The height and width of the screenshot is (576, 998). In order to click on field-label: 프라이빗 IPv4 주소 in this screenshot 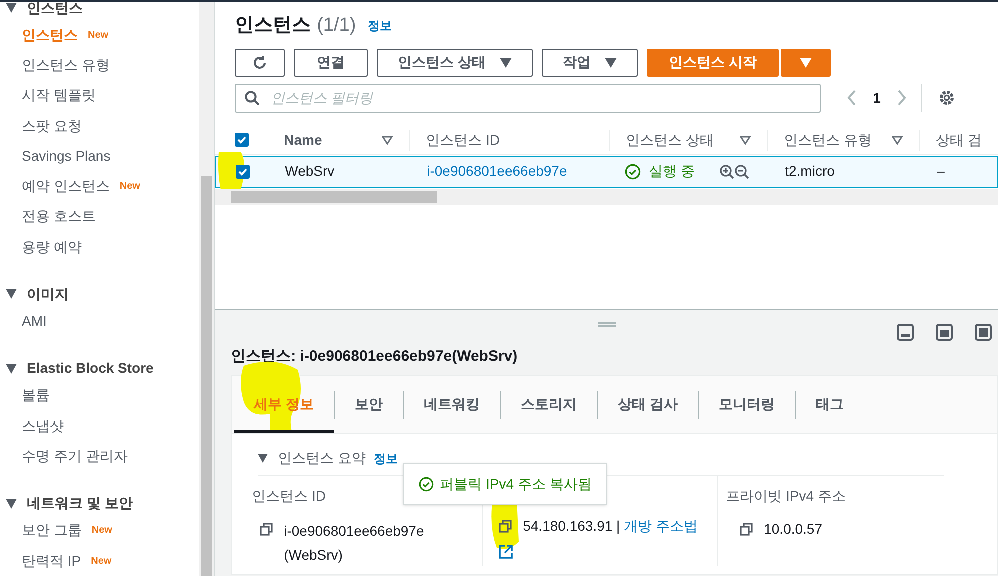, I will do `click(786, 496)`.